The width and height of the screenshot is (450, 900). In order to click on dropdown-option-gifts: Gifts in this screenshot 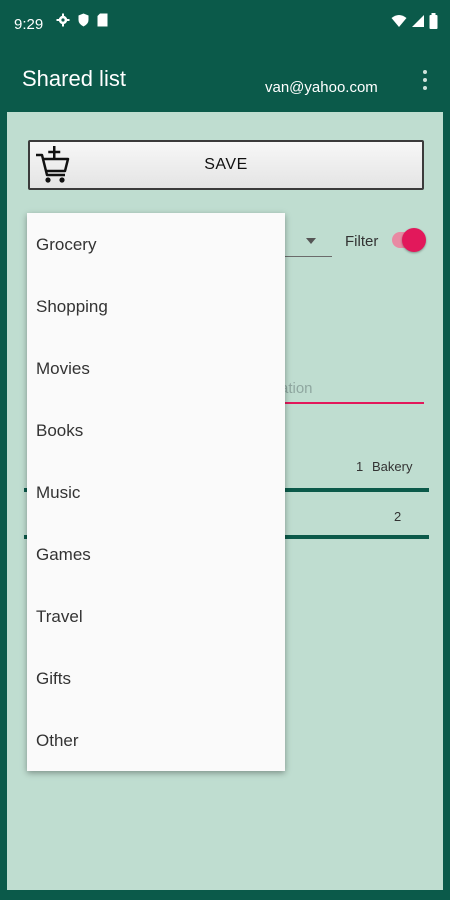, I will do `click(156, 678)`.